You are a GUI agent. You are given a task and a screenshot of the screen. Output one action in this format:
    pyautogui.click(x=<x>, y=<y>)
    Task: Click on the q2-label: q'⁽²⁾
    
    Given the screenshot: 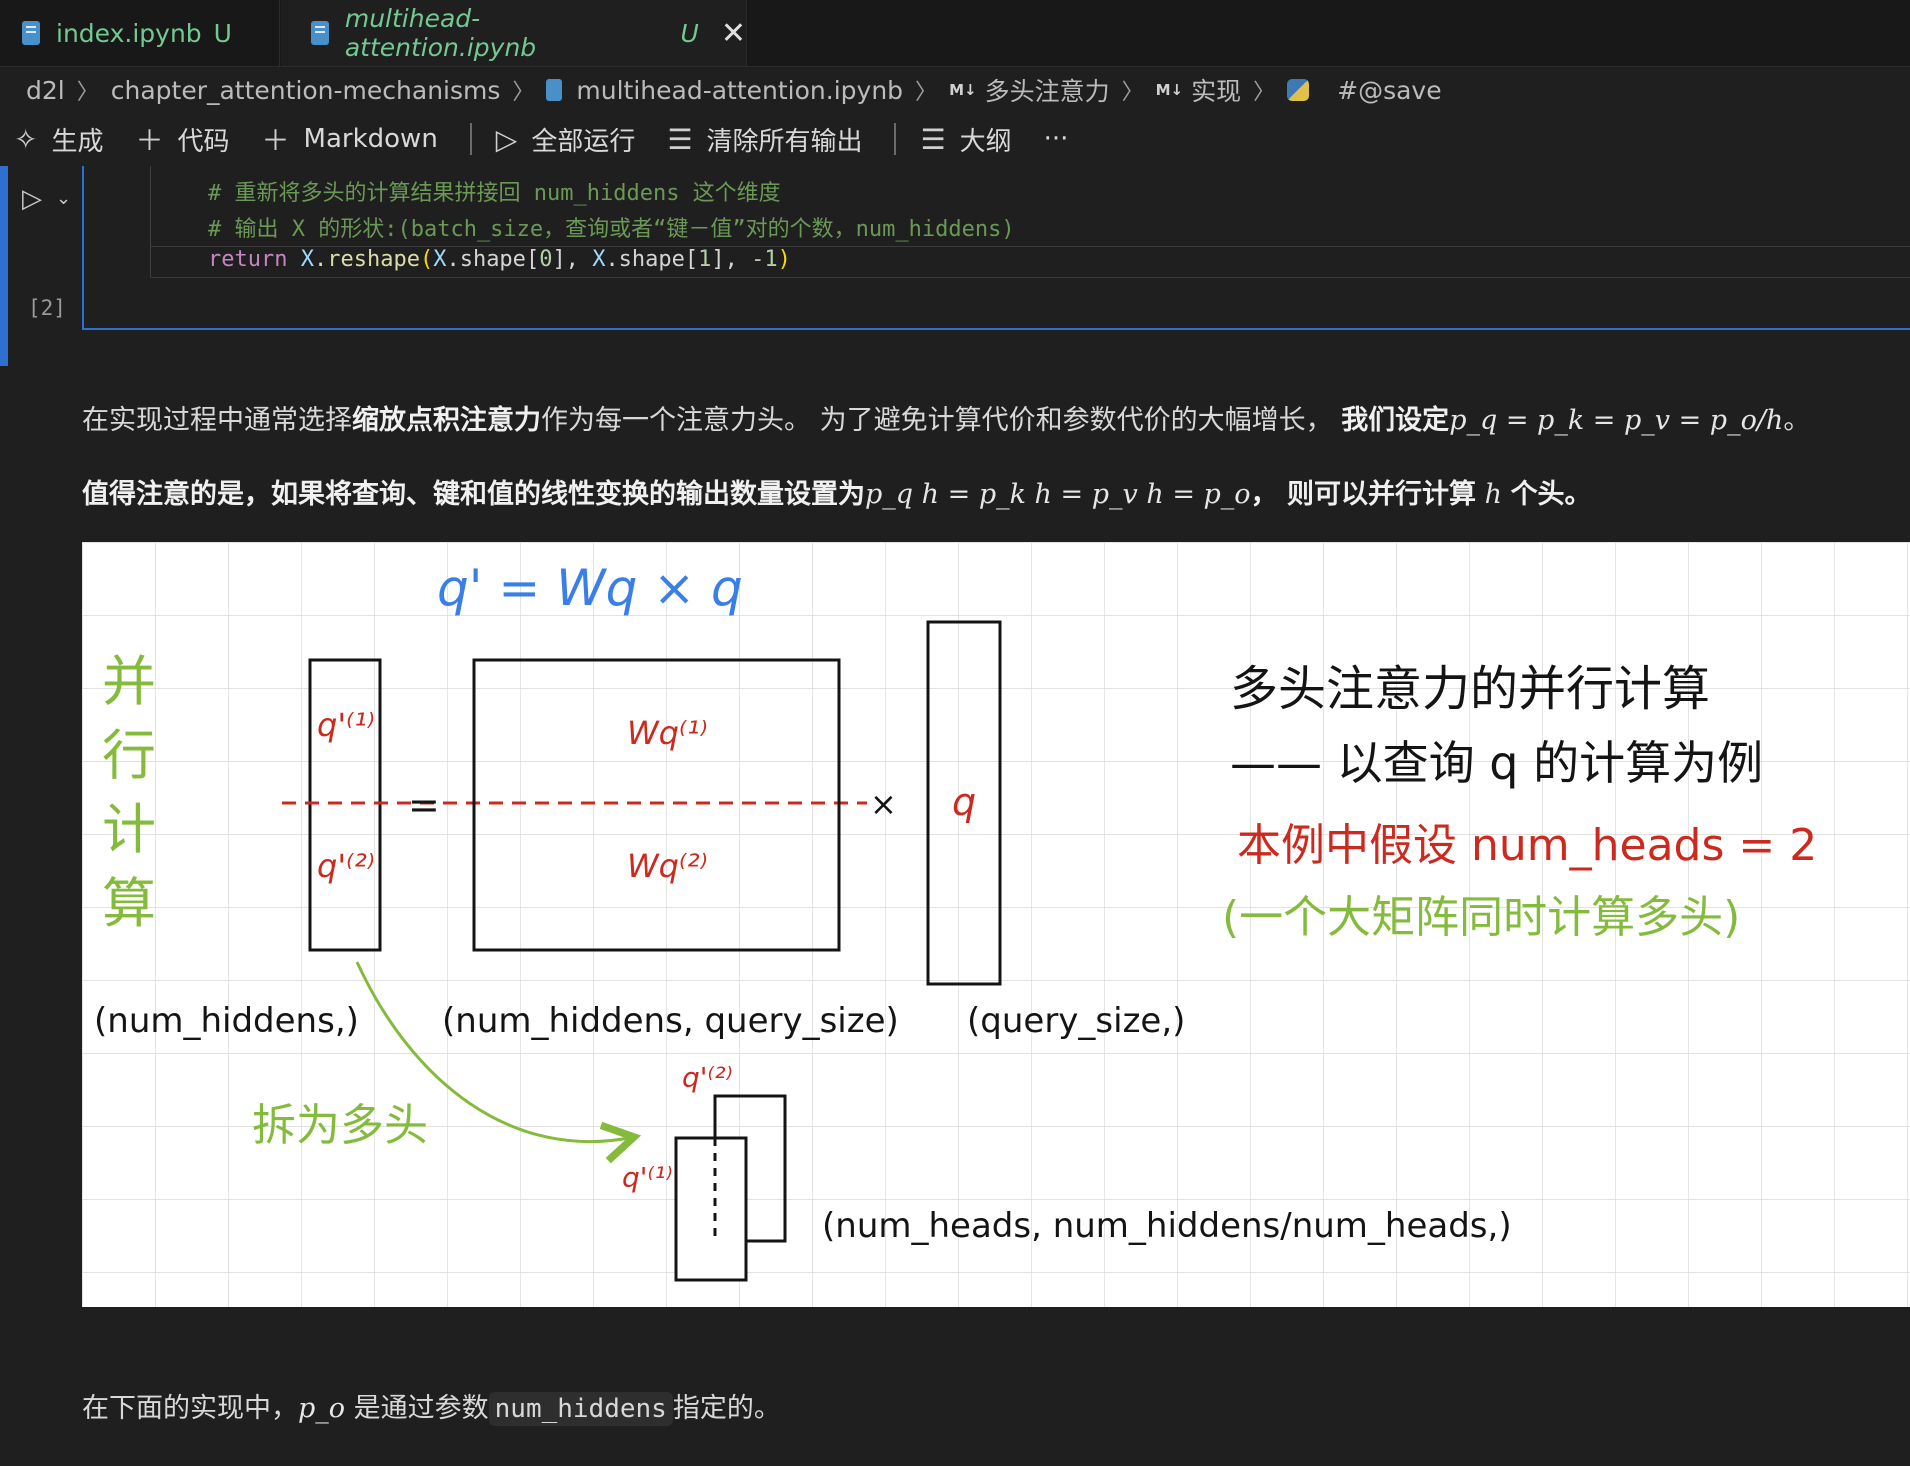 What is the action you would take?
    pyautogui.click(x=346, y=866)
    